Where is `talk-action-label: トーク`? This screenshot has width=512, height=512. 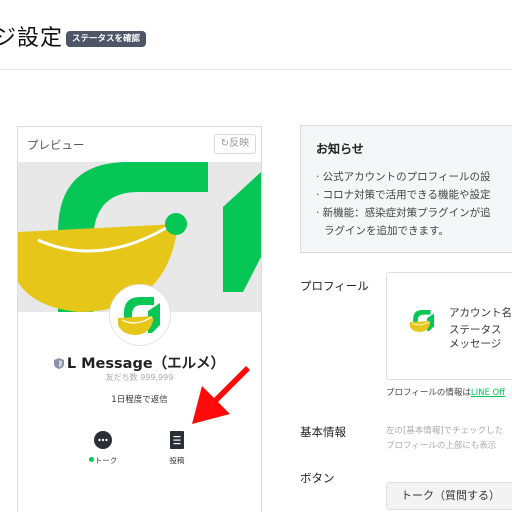 talk-action-label: トーク is located at coordinates (103, 460).